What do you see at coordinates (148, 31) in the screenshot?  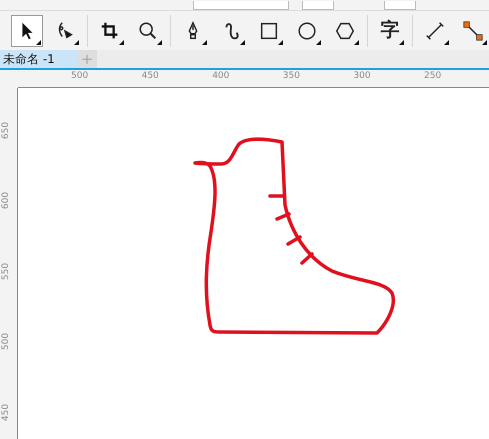 I see `zoom-icon` at bounding box center [148, 31].